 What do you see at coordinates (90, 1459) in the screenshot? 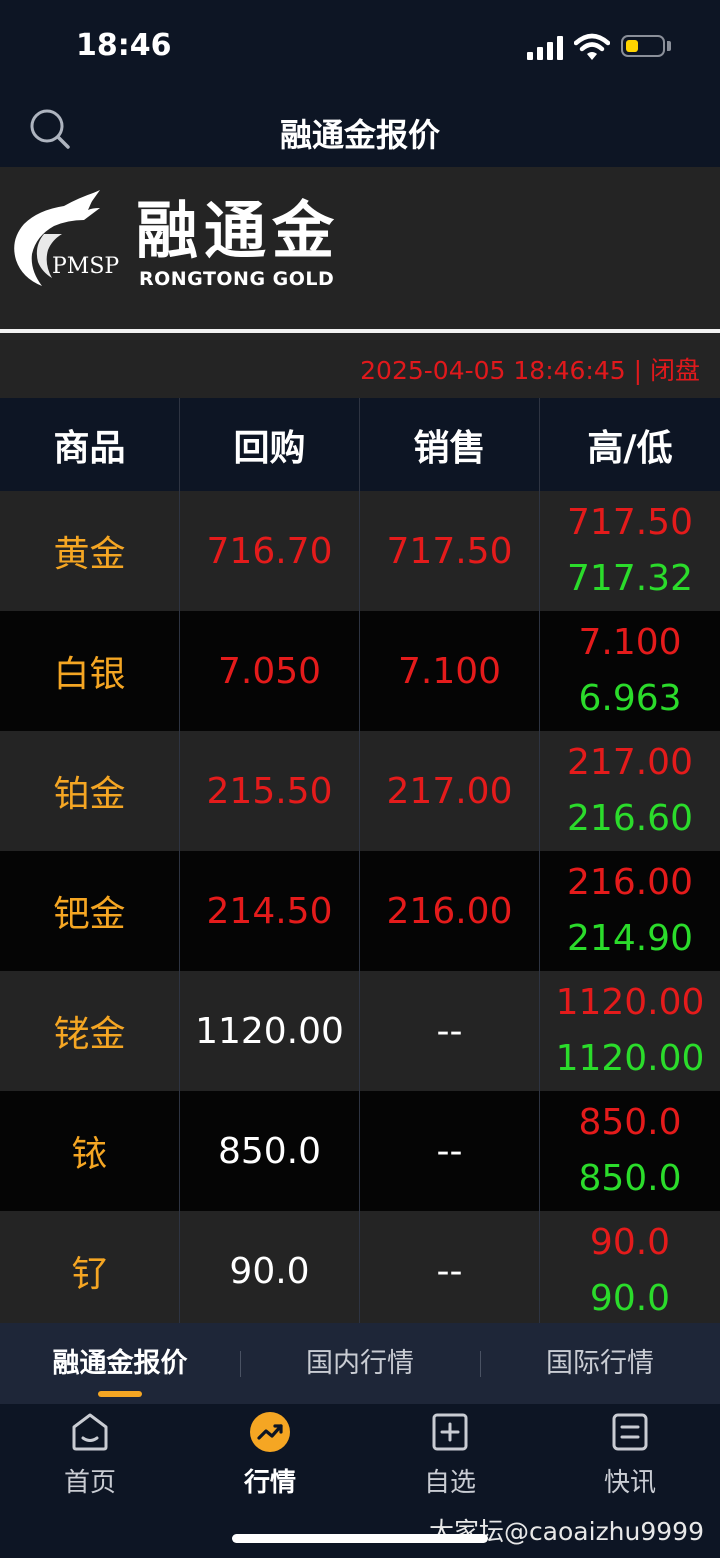
I see `tab-home: 首页` at bounding box center [90, 1459].